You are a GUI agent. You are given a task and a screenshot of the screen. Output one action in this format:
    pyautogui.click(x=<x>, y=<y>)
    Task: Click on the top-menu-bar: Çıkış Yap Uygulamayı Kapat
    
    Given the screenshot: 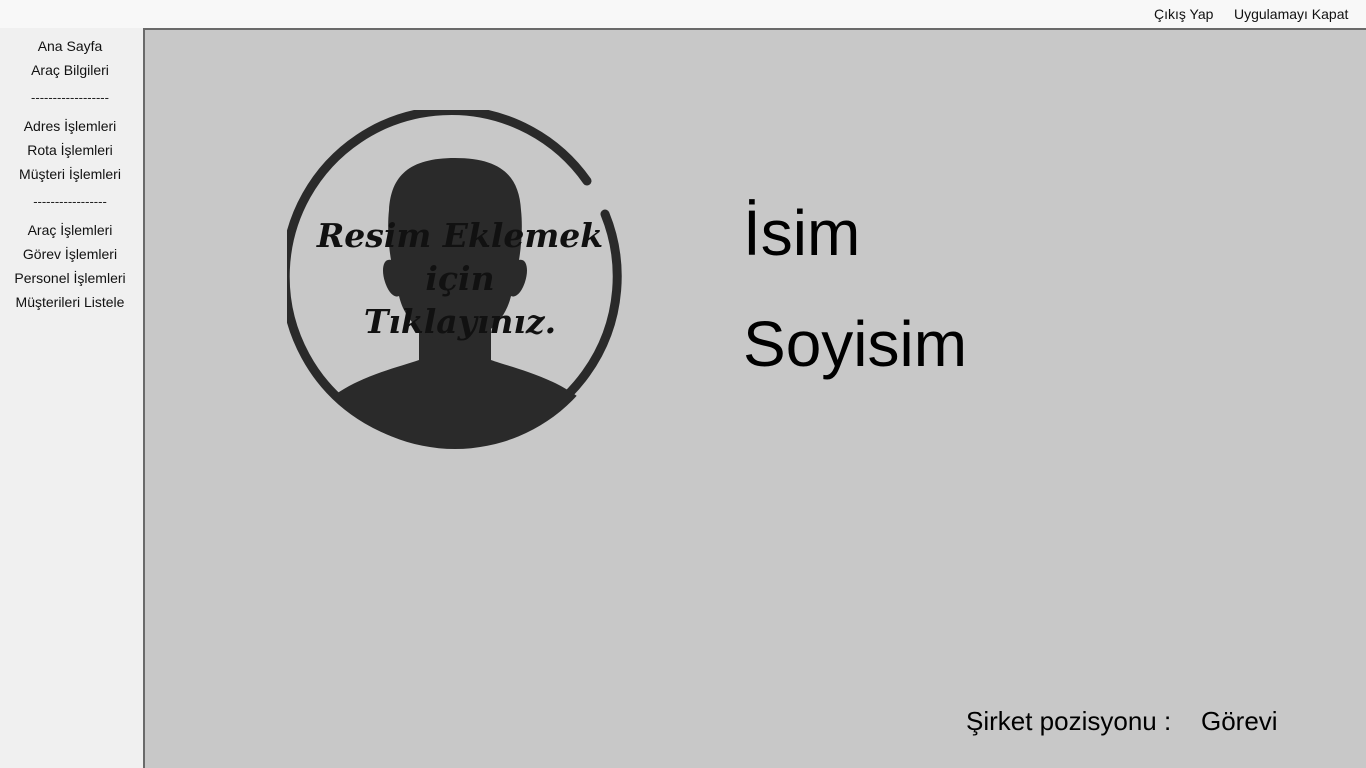 What is the action you would take?
    pyautogui.click(x=683, y=14)
    